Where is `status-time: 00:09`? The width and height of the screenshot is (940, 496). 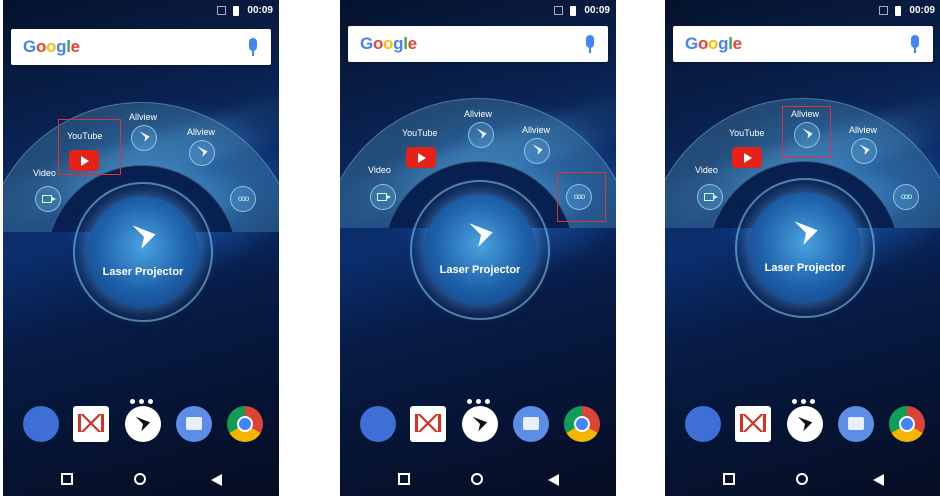
status-time: 00:09 is located at coordinates (597, 10).